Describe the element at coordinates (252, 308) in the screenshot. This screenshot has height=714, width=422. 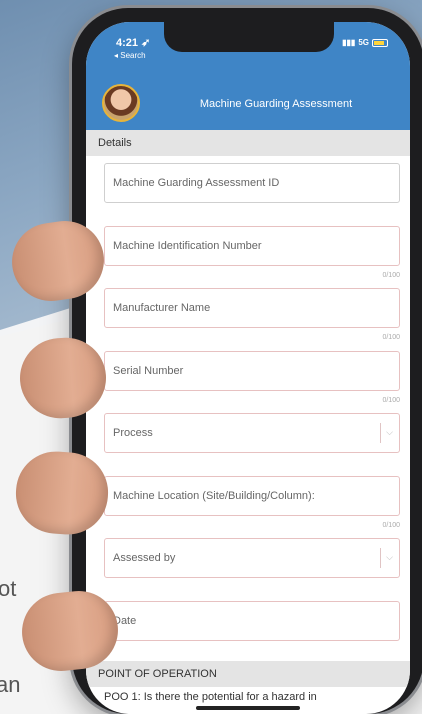
I see `manufacturer-name-field: Manufacturer Name` at that location.